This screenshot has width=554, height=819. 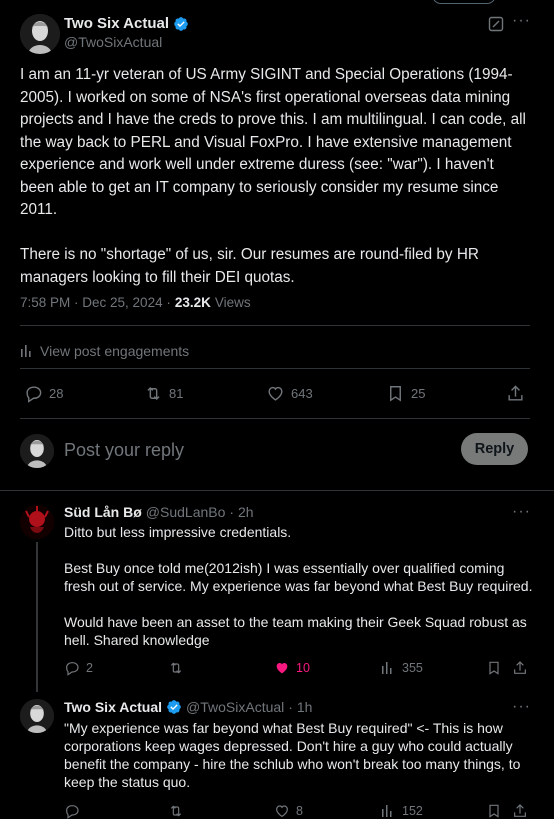 What do you see at coordinates (124, 450) in the screenshot?
I see `reply-input: Post your reply` at bounding box center [124, 450].